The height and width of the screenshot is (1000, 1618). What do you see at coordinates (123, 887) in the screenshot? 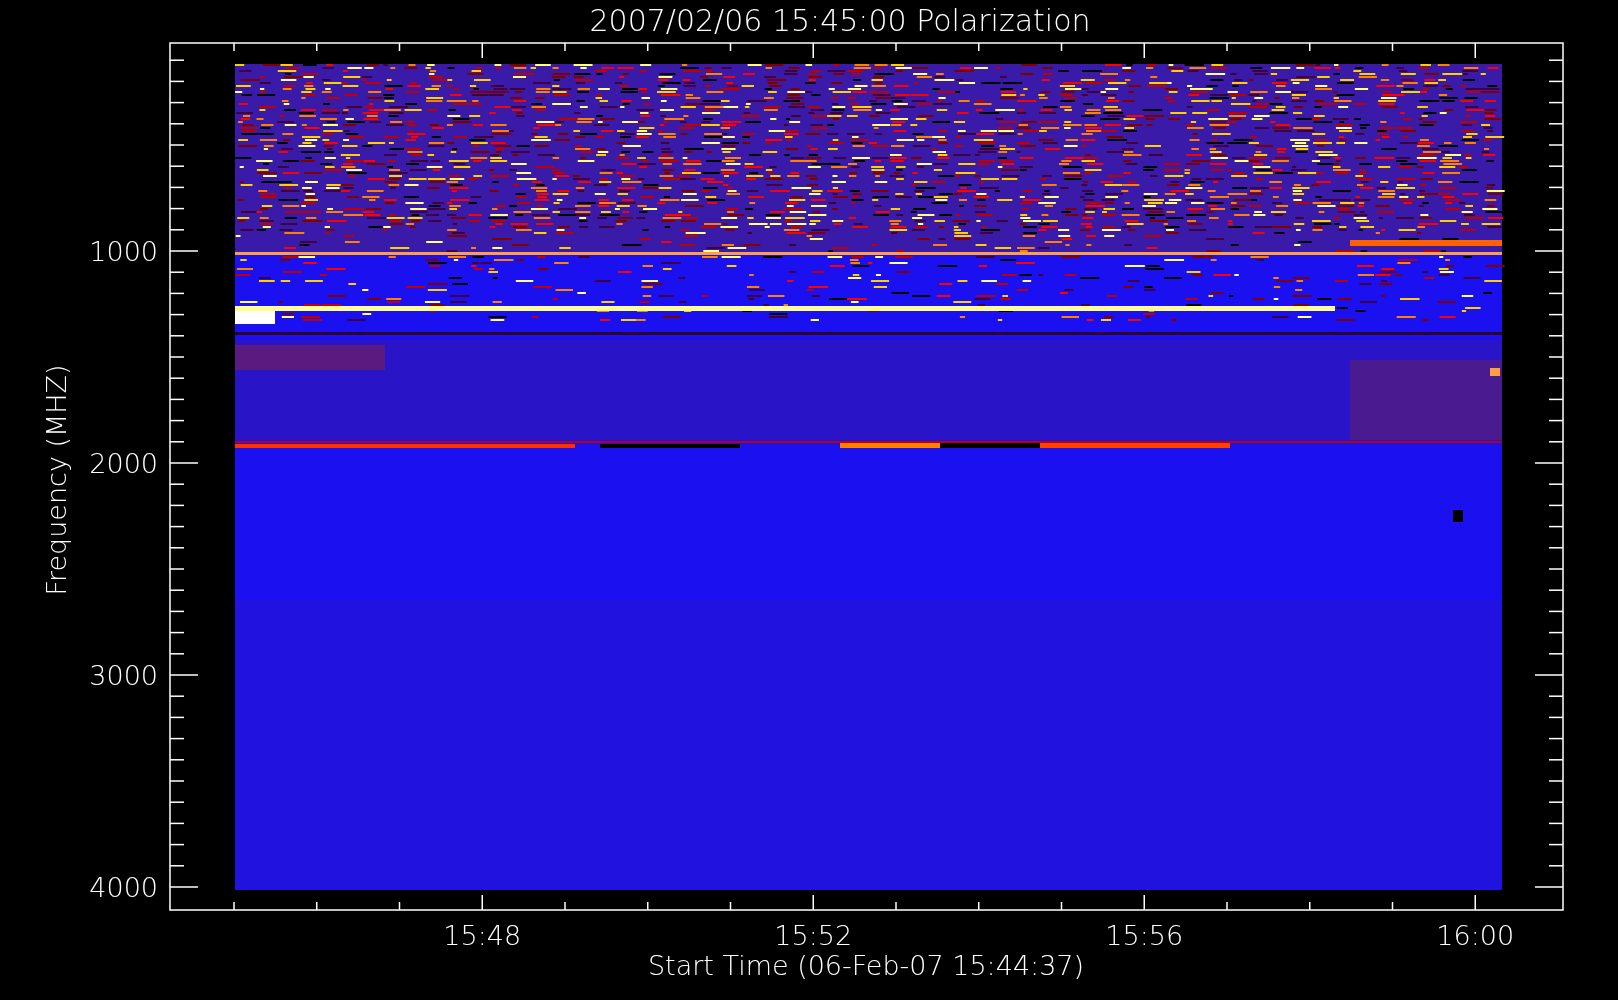
I see `y-tick-label: 4000` at bounding box center [123, 887].